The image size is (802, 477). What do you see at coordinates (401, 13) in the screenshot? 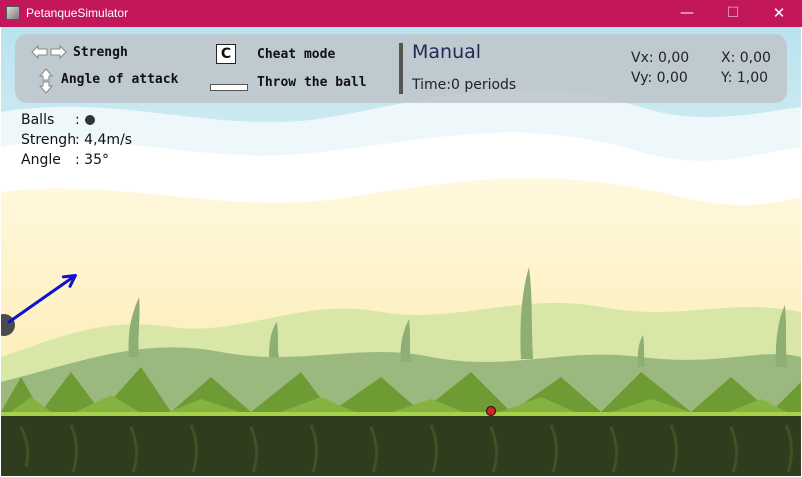
I see `title-bar: PetanqueSimulator — ☐ ✕` at bounding box center [401, 13].